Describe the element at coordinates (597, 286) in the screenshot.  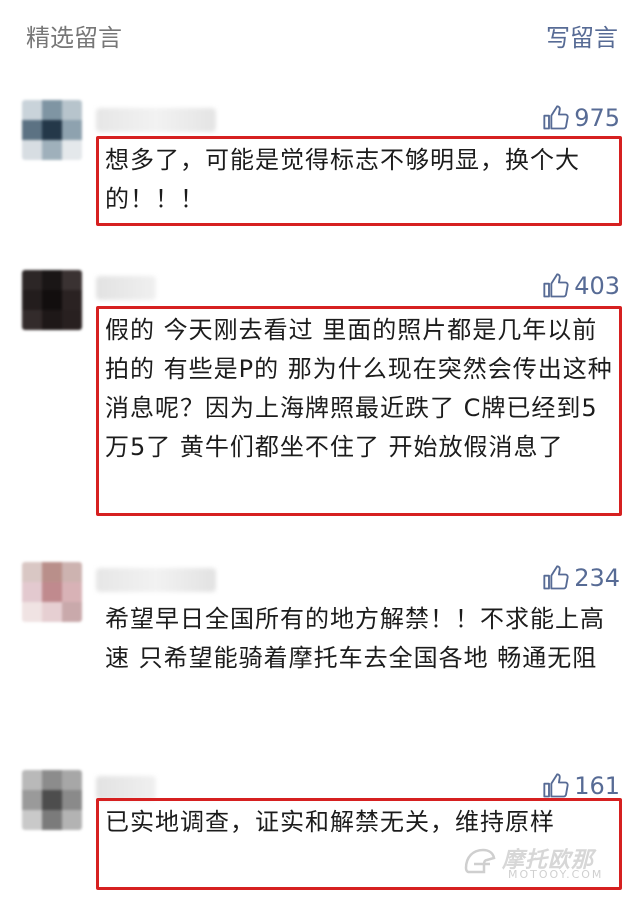
I see `like-count: 403` at that location.